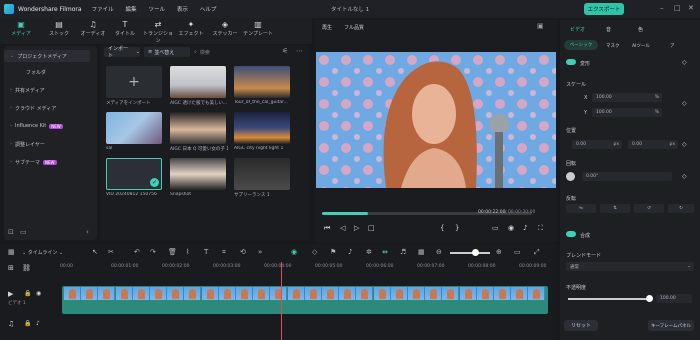  Describe the element at coordinates (314, 252) in the screenshot. I see `shield-icon: ◇` at that location.